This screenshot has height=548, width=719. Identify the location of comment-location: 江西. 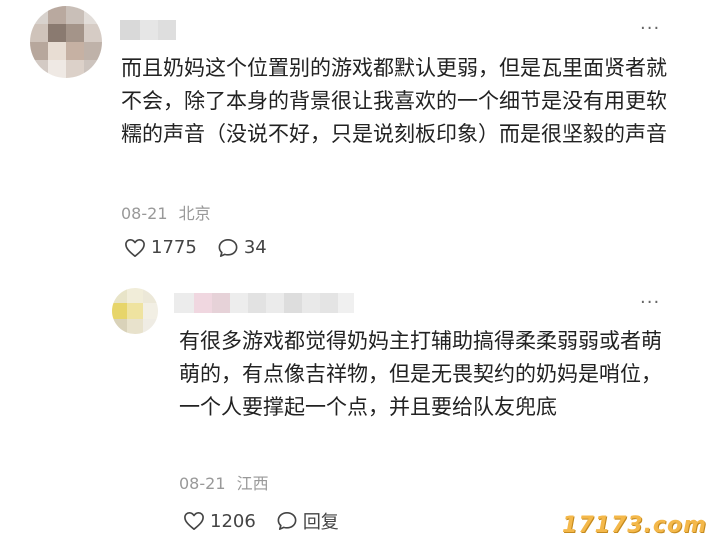
(252, 483).